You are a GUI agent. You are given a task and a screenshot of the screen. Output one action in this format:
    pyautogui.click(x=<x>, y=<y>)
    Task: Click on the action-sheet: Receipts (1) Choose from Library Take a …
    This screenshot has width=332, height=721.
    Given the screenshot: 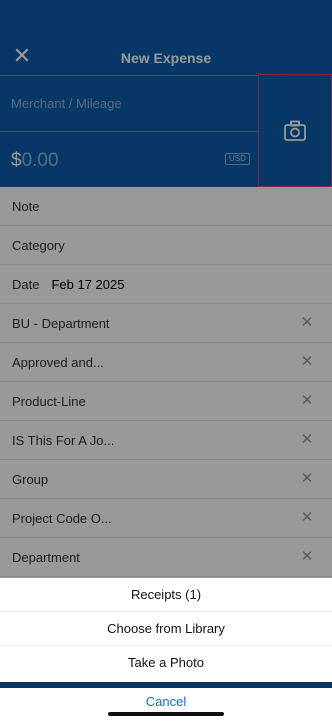 What is the action you would take?
    pyautogui.click(x=166, y=630)
    